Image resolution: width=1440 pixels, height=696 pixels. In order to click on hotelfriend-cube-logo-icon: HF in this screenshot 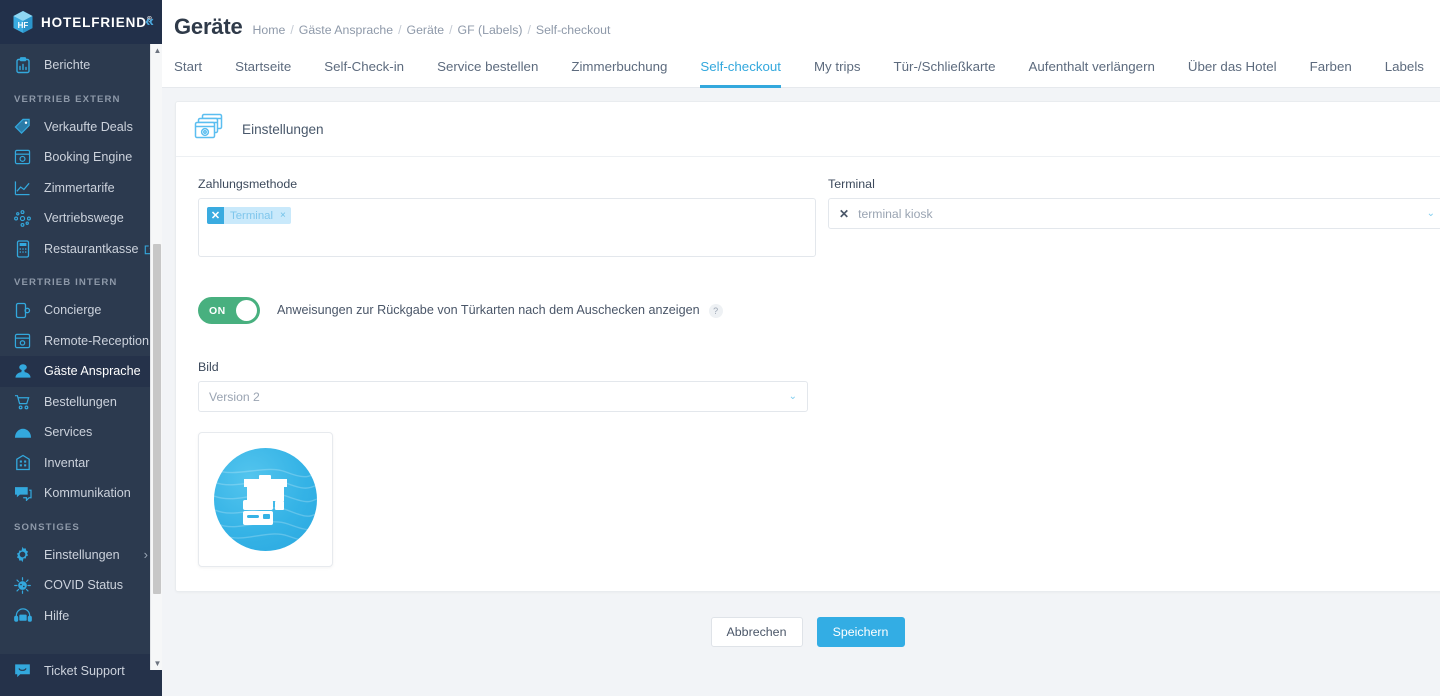, I will do `click(23, 22)`.